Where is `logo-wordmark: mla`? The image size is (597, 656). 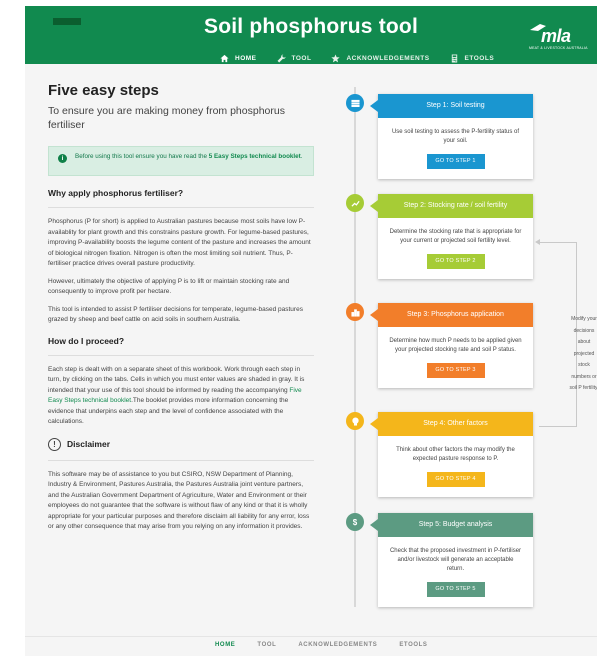
logo-wordmark: mla is located at coordinates (556, 36).